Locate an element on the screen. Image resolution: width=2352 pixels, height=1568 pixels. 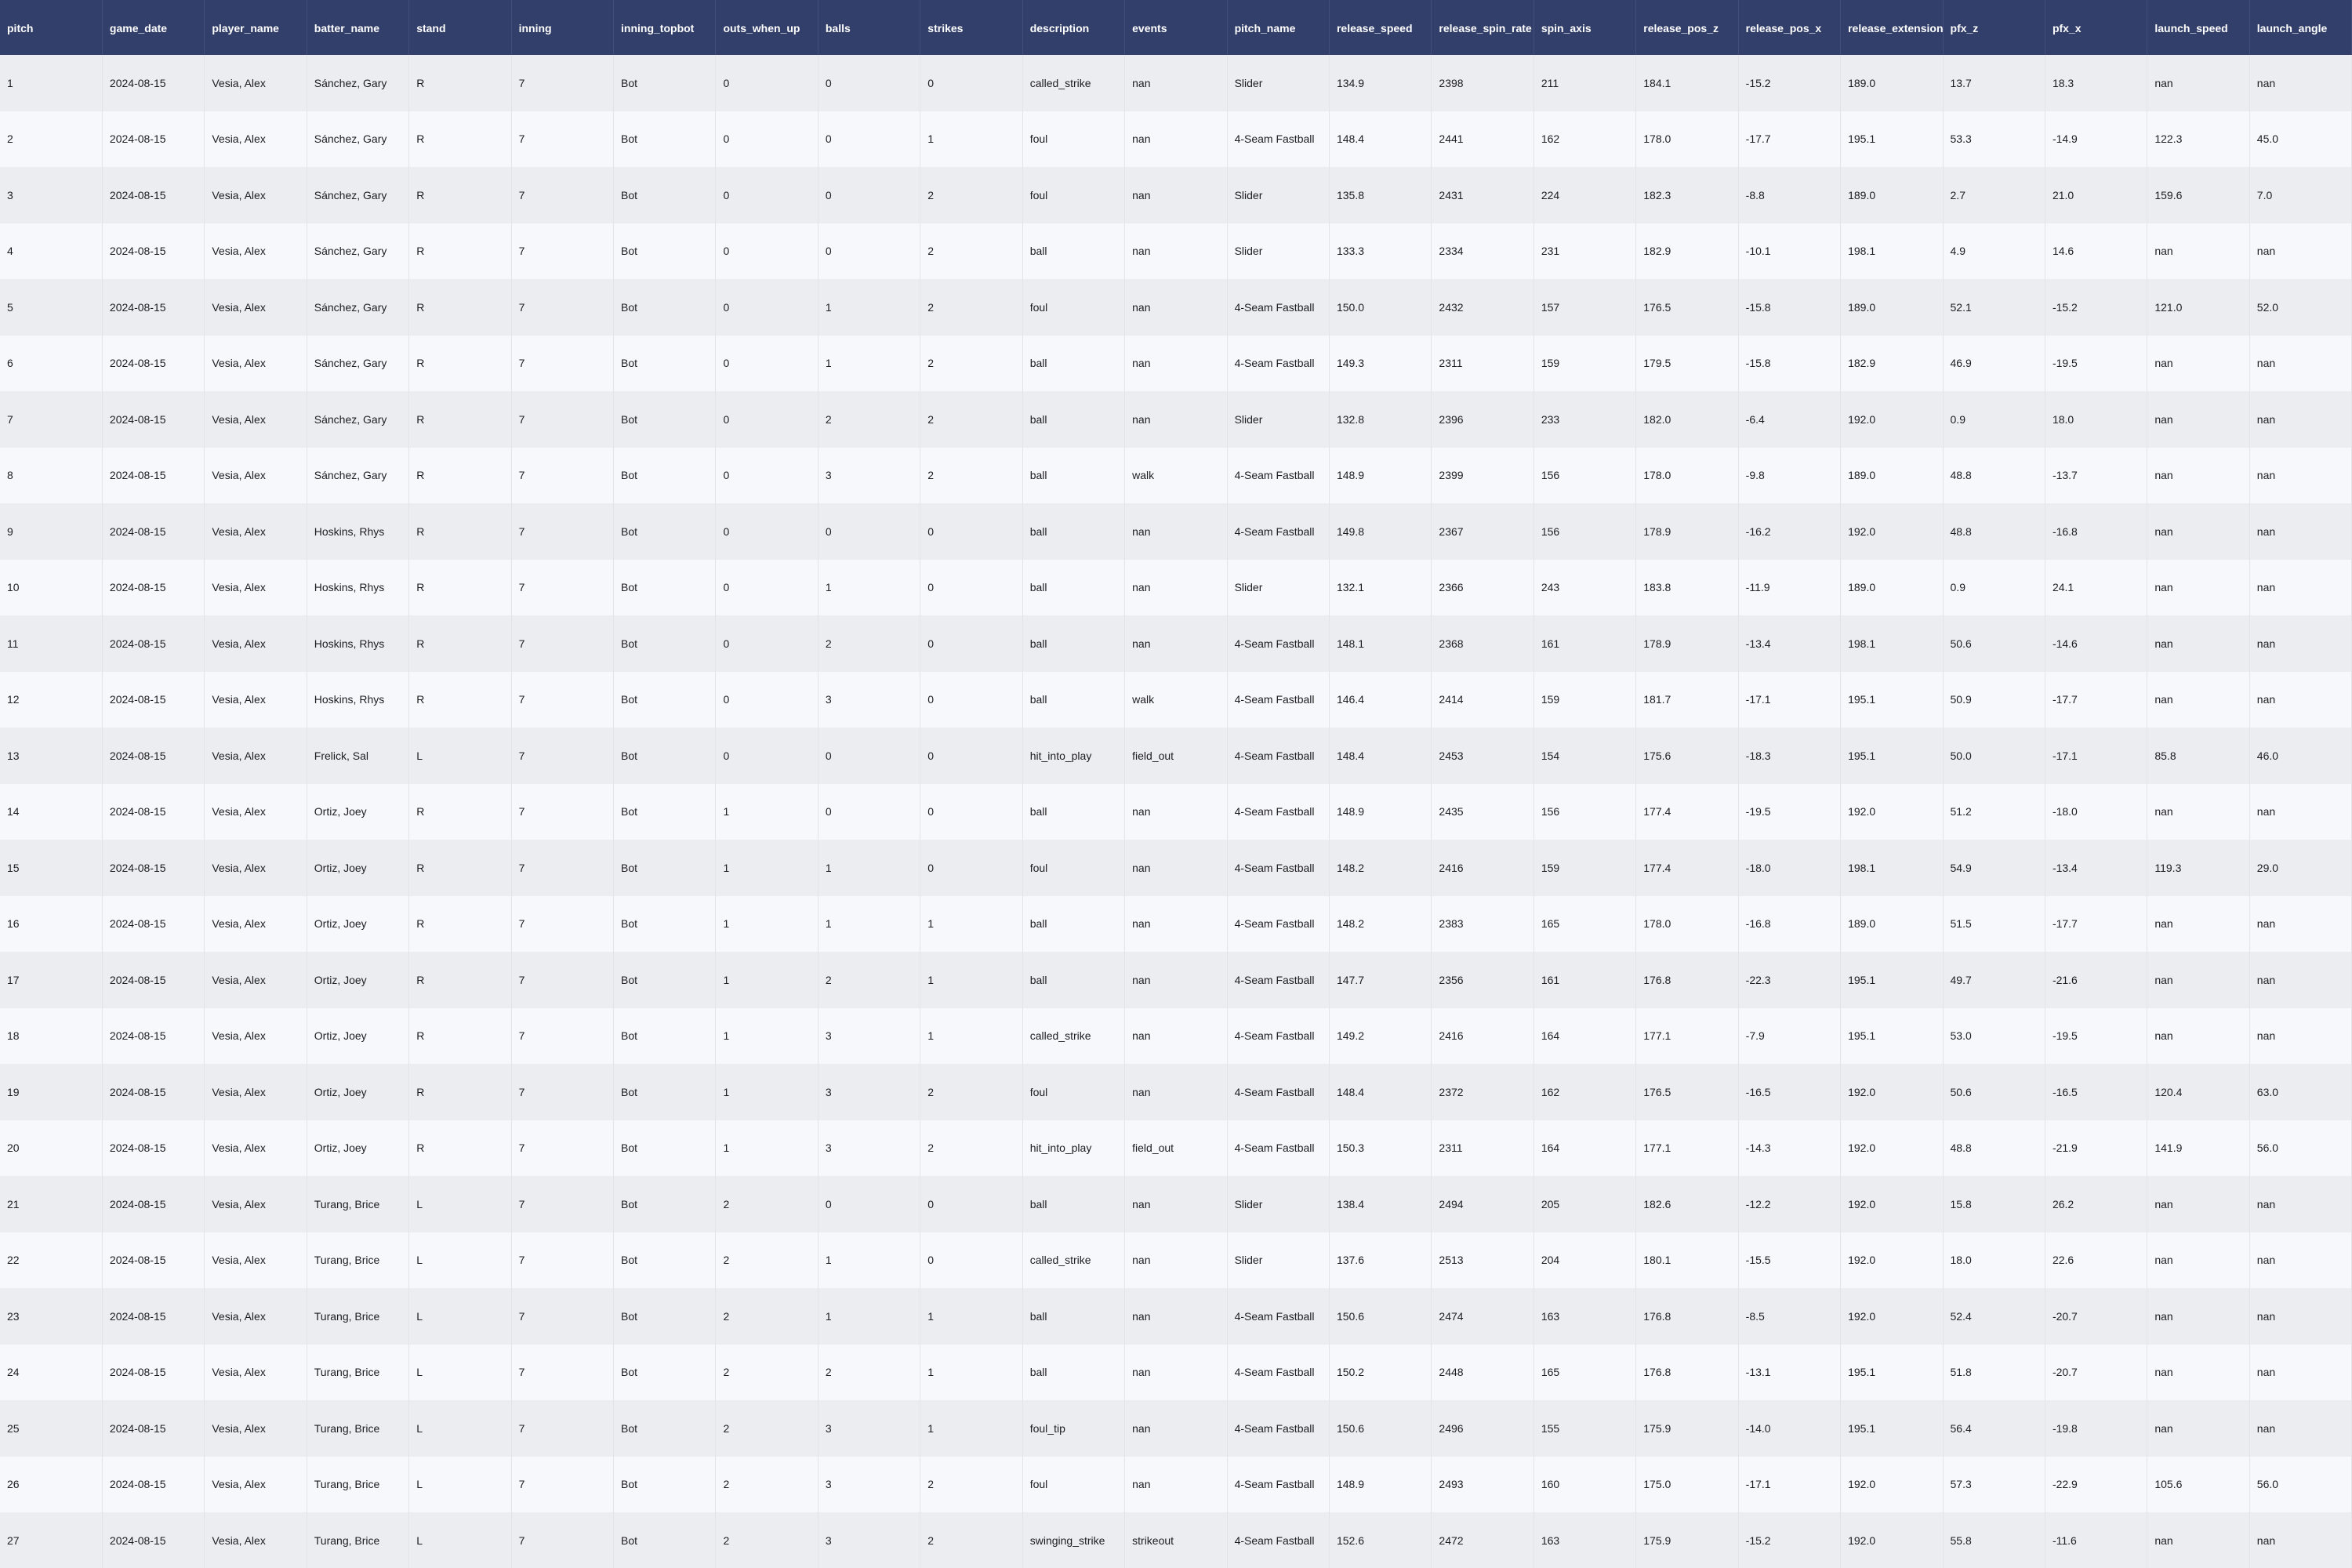
cell-release-pos-x: -13.4 is located at coordinates (1790, 643).